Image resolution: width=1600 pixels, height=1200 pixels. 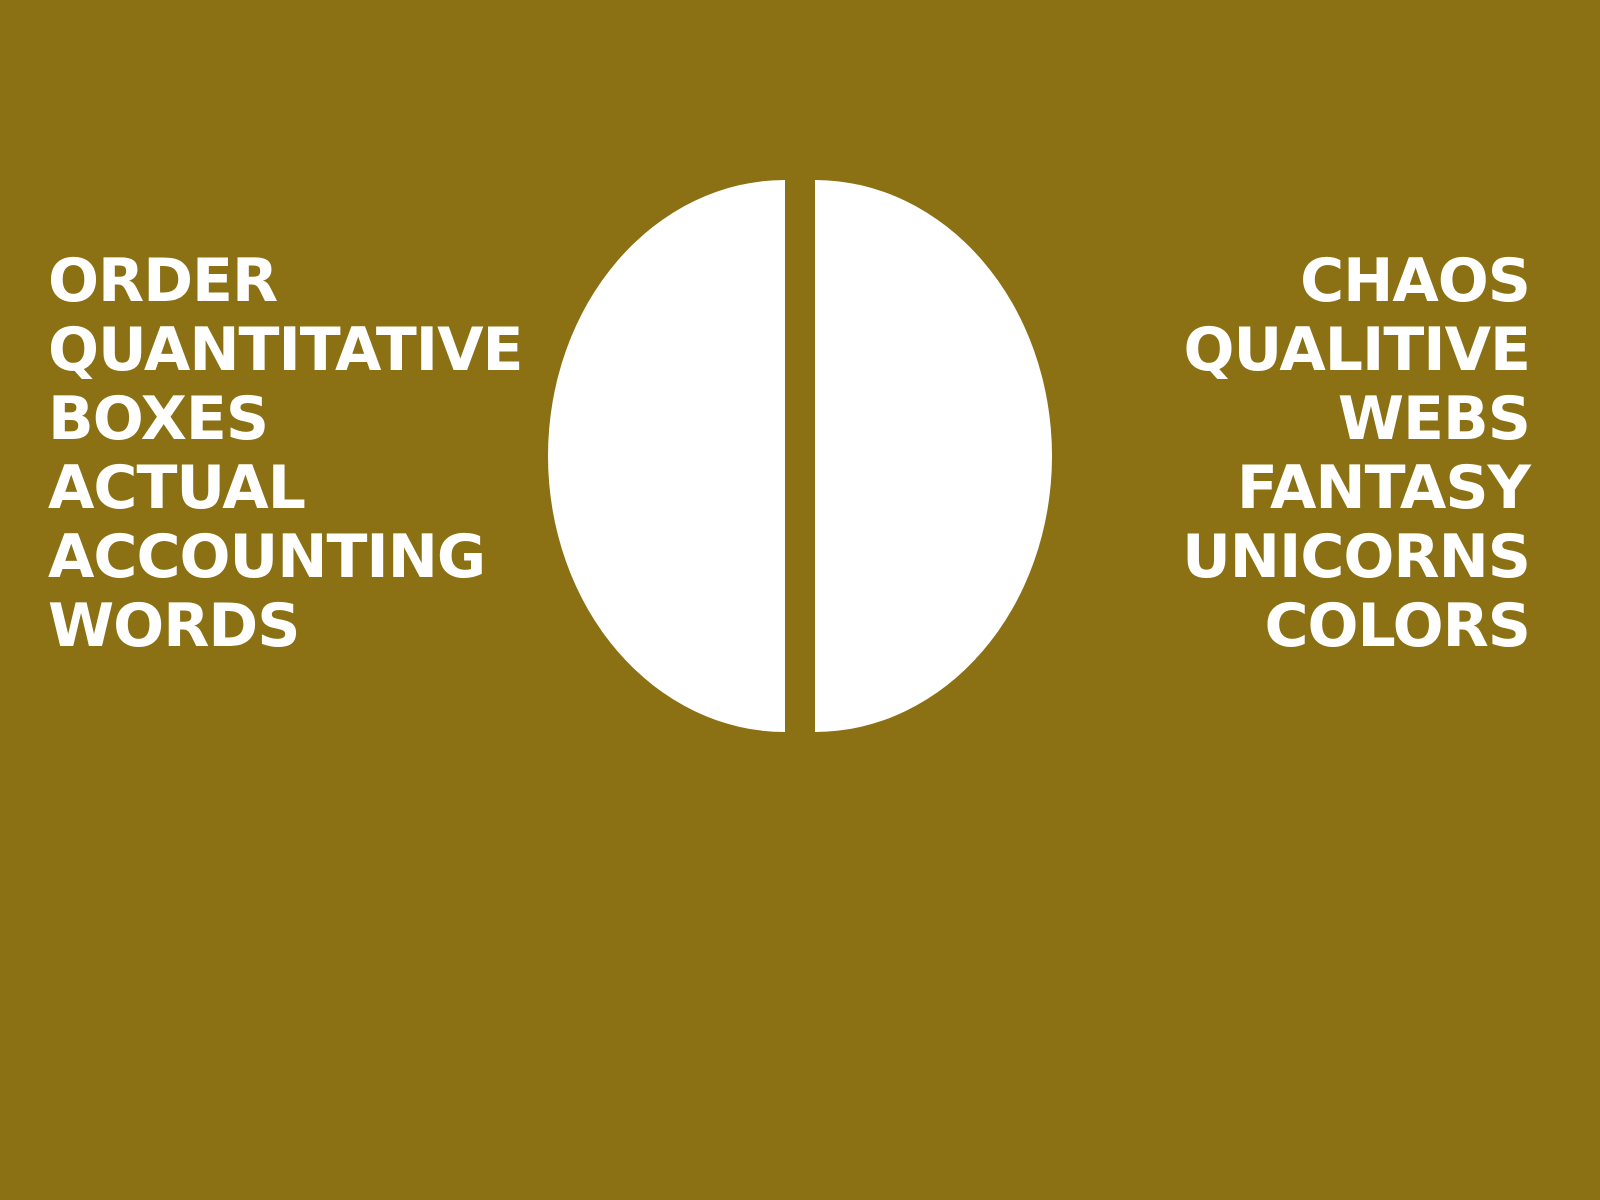 What do you see at coordinates (1383, 488) in the screenshot?
I see `right-word: FANTASY` at bounding box center [1383, 488].